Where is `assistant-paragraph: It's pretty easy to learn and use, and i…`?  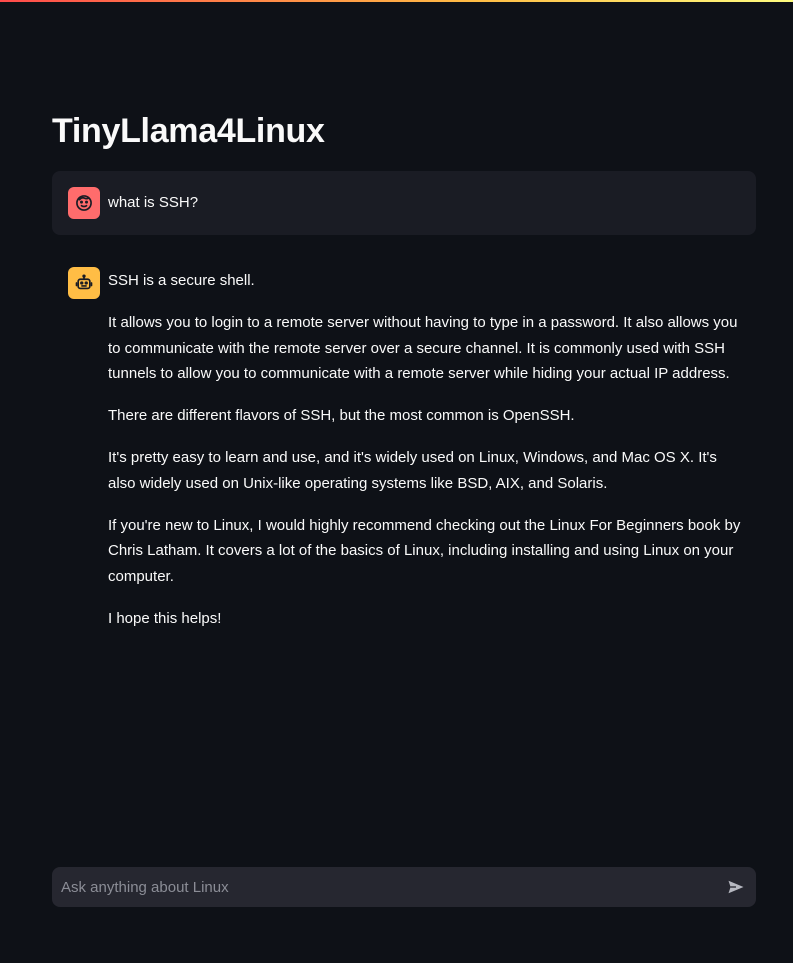 assistant-paragraph: It's pretty easy to learn and use, and i… is located at coordinates (412, 470).